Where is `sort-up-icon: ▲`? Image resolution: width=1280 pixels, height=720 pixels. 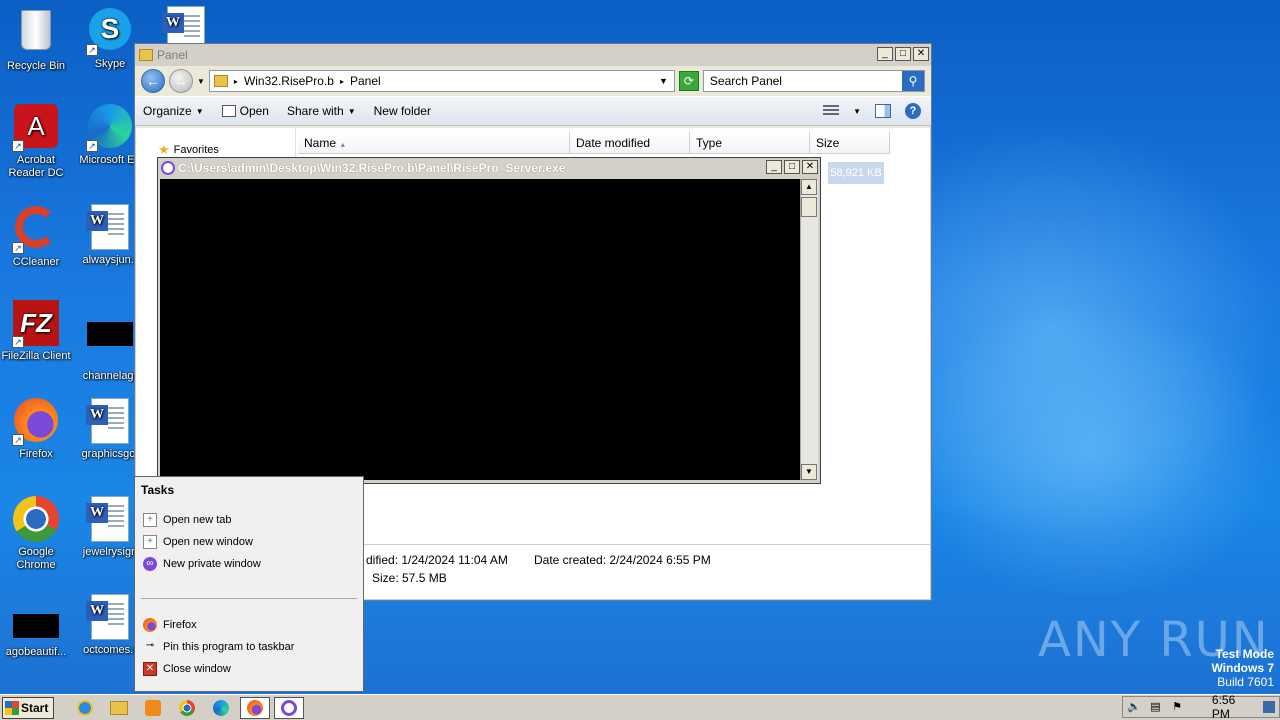 sort-up-icon: ▲ is located at coordinates (343, 145).